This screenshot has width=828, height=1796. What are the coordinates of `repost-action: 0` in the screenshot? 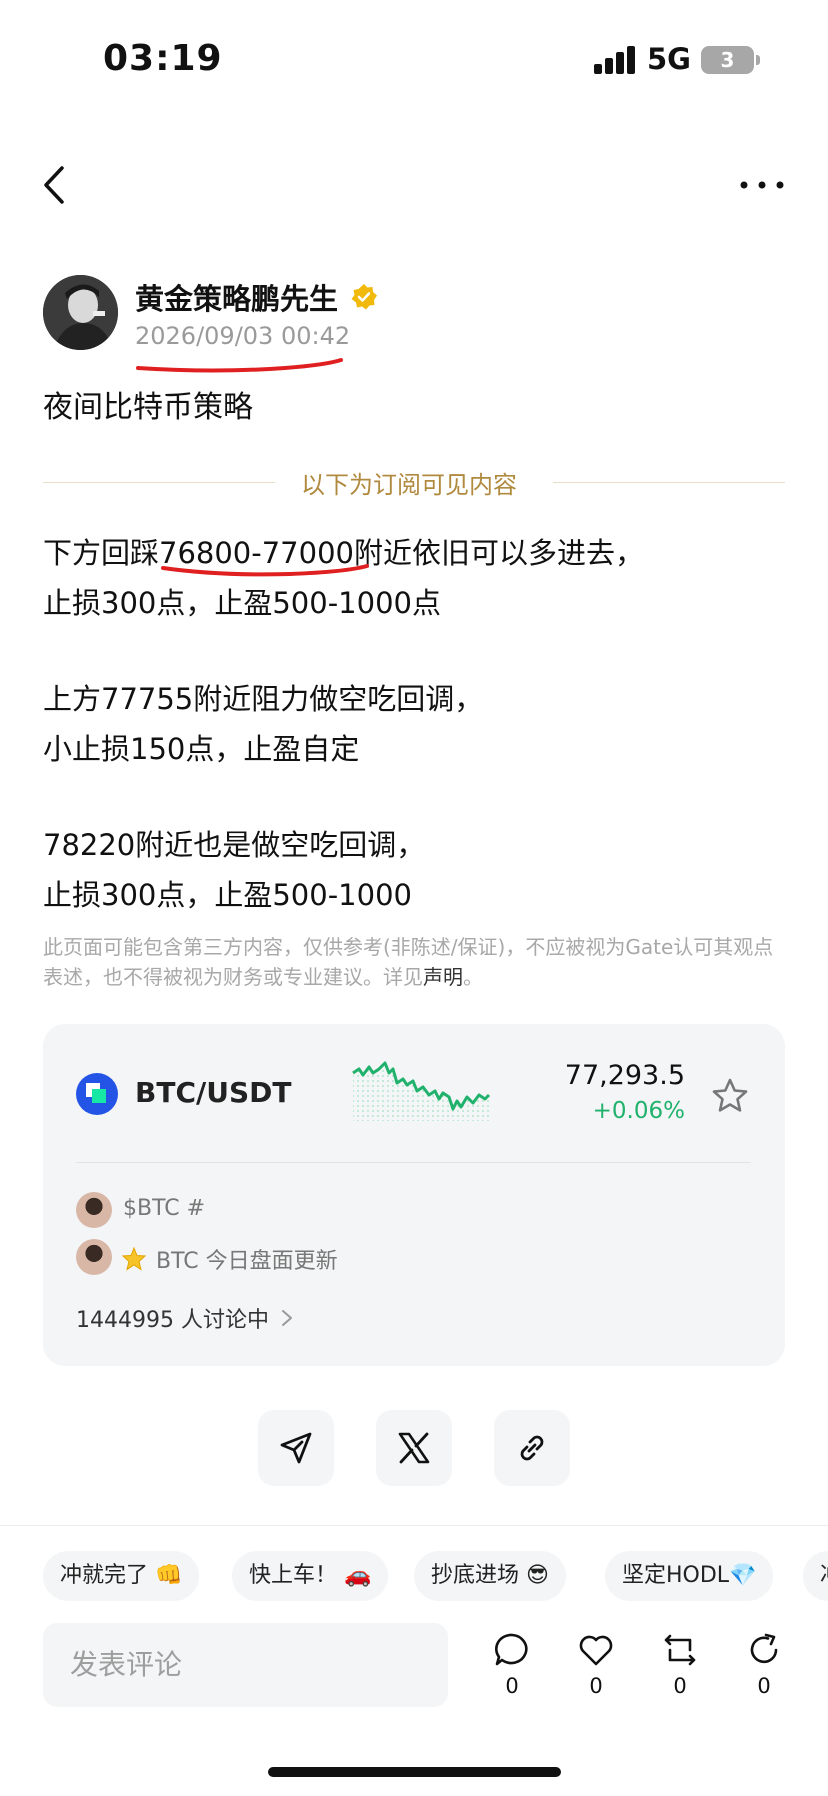 It's located at (680, 1665).